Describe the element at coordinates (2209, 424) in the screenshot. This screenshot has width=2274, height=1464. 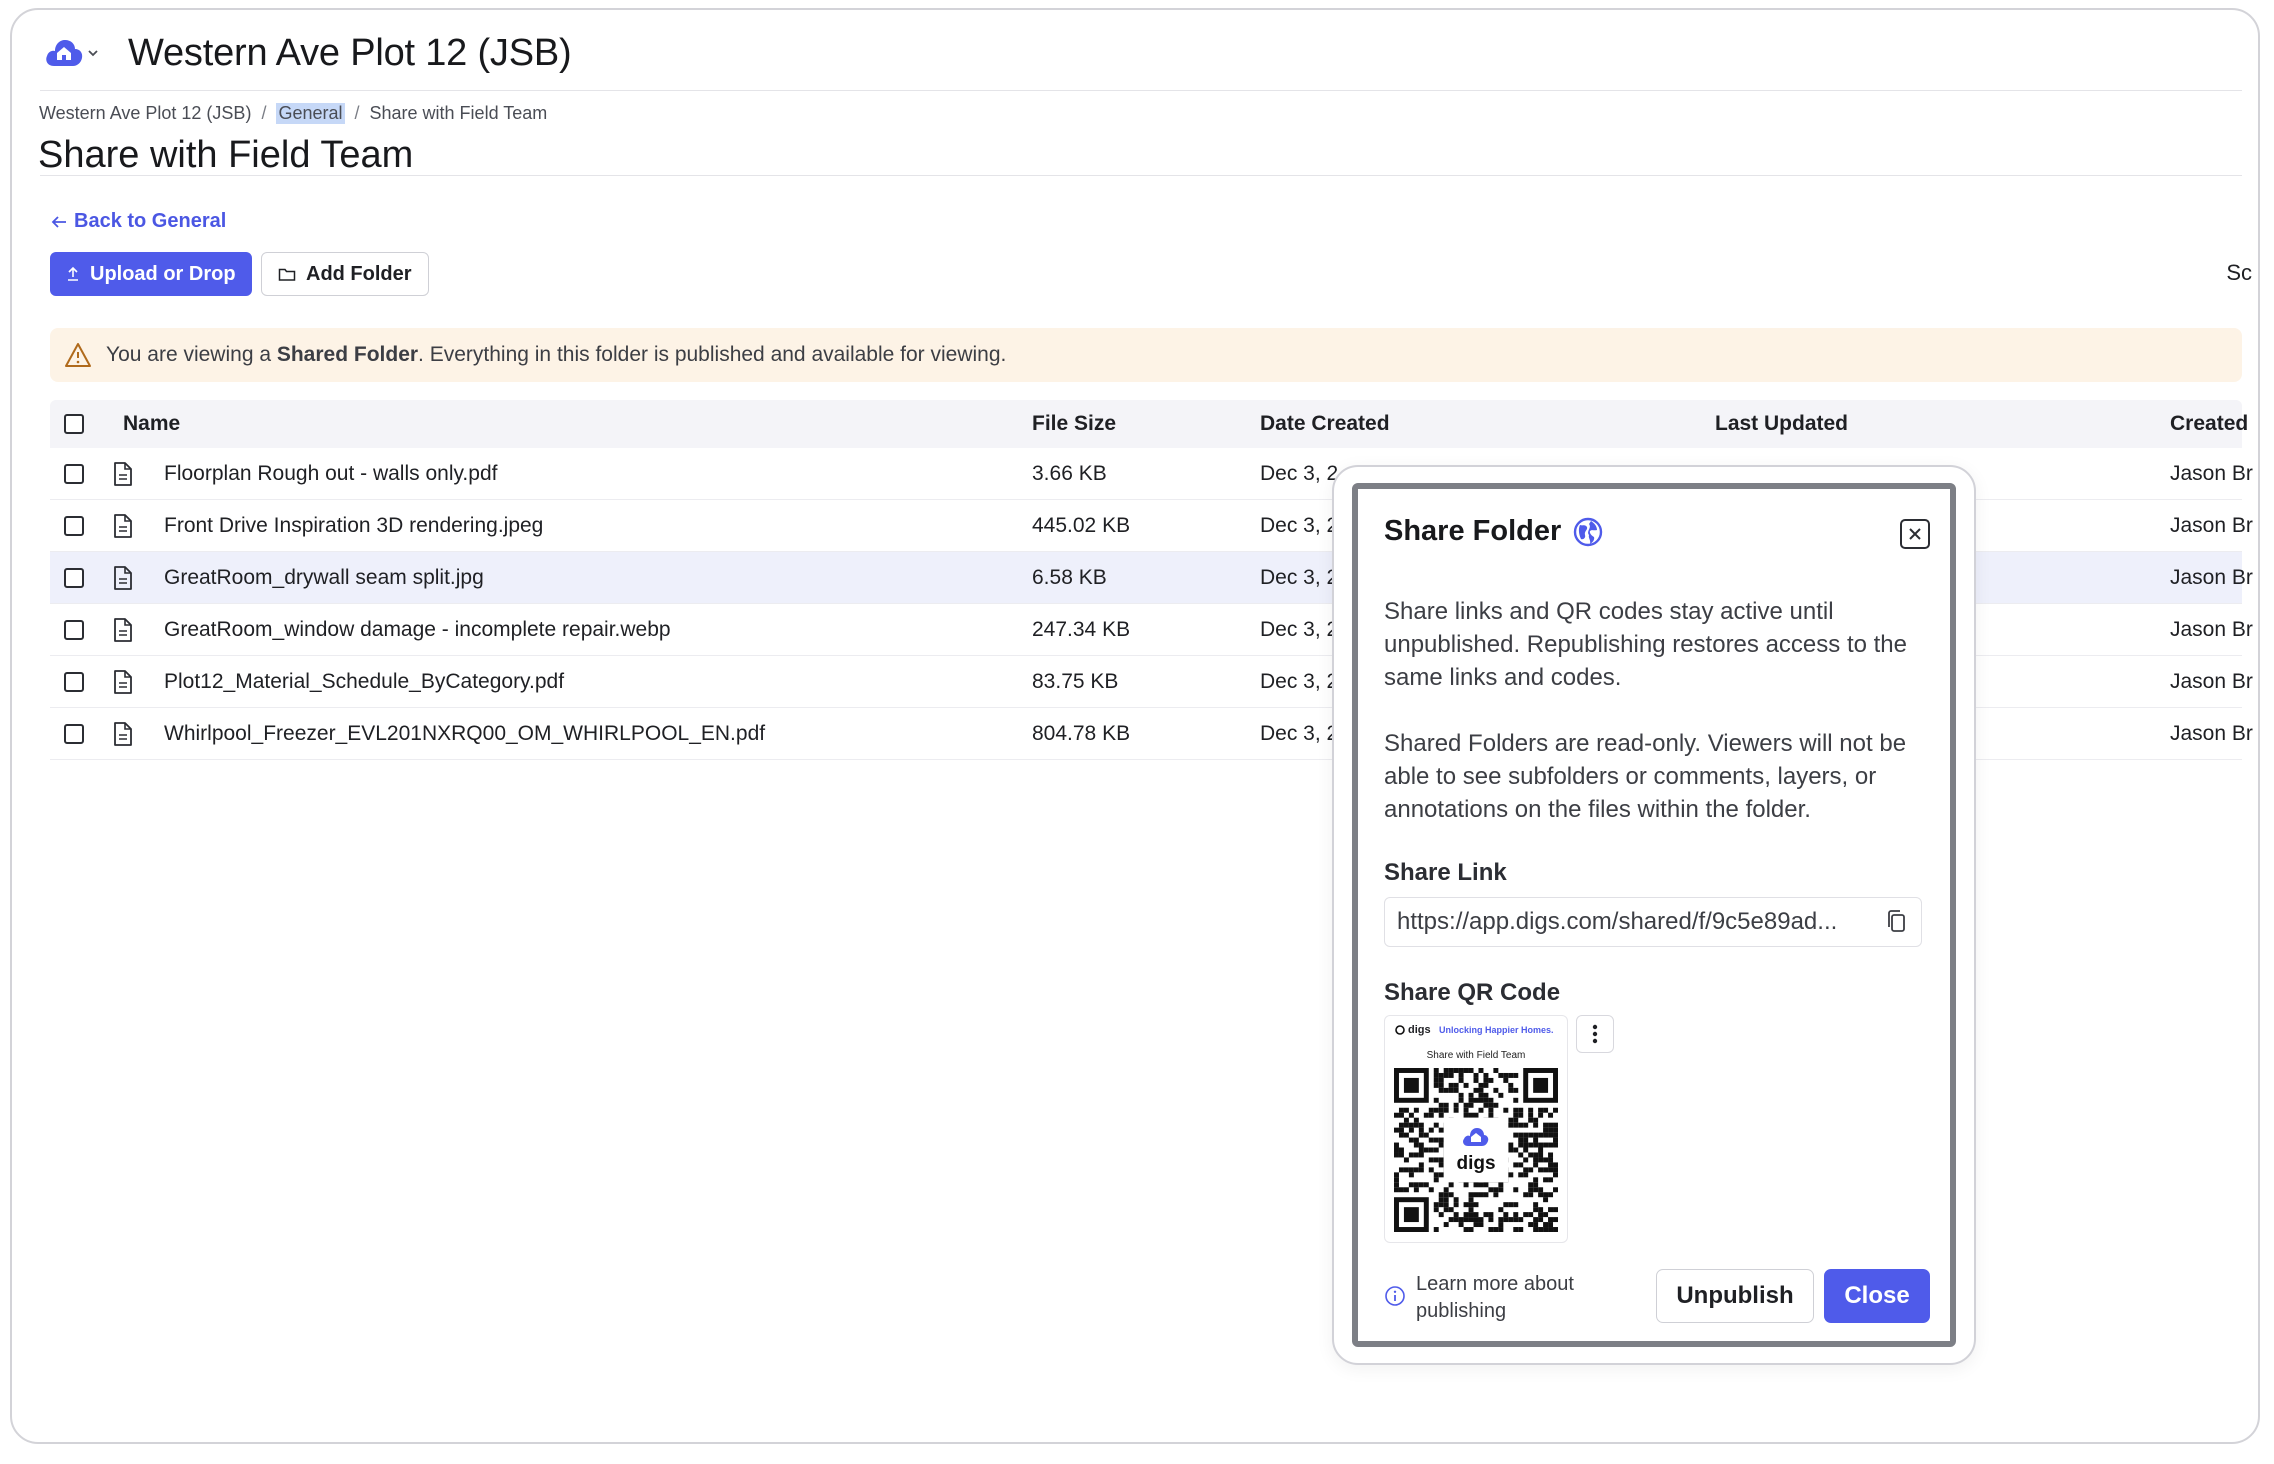
I see `column-created-by: Created` at that location.